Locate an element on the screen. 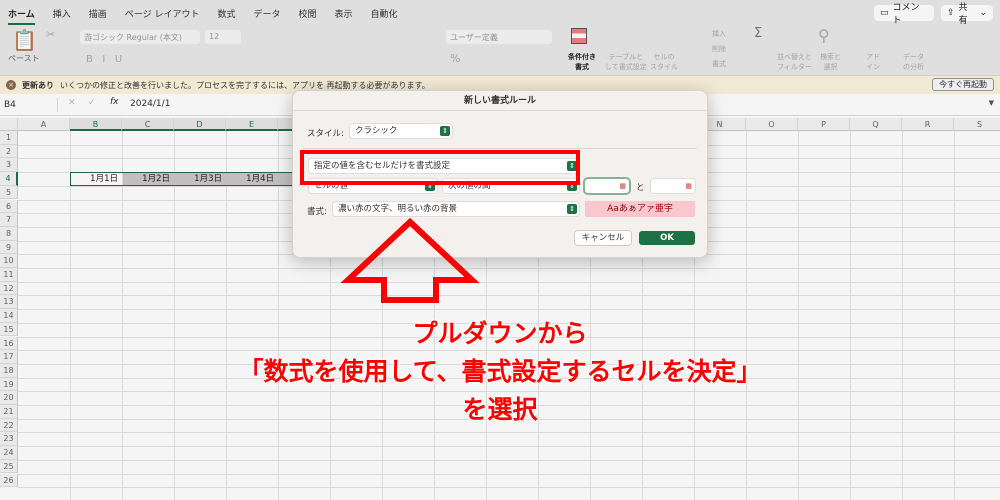 The image size is (1000, 500). arrow-shape is located at coordinates (410, 260).